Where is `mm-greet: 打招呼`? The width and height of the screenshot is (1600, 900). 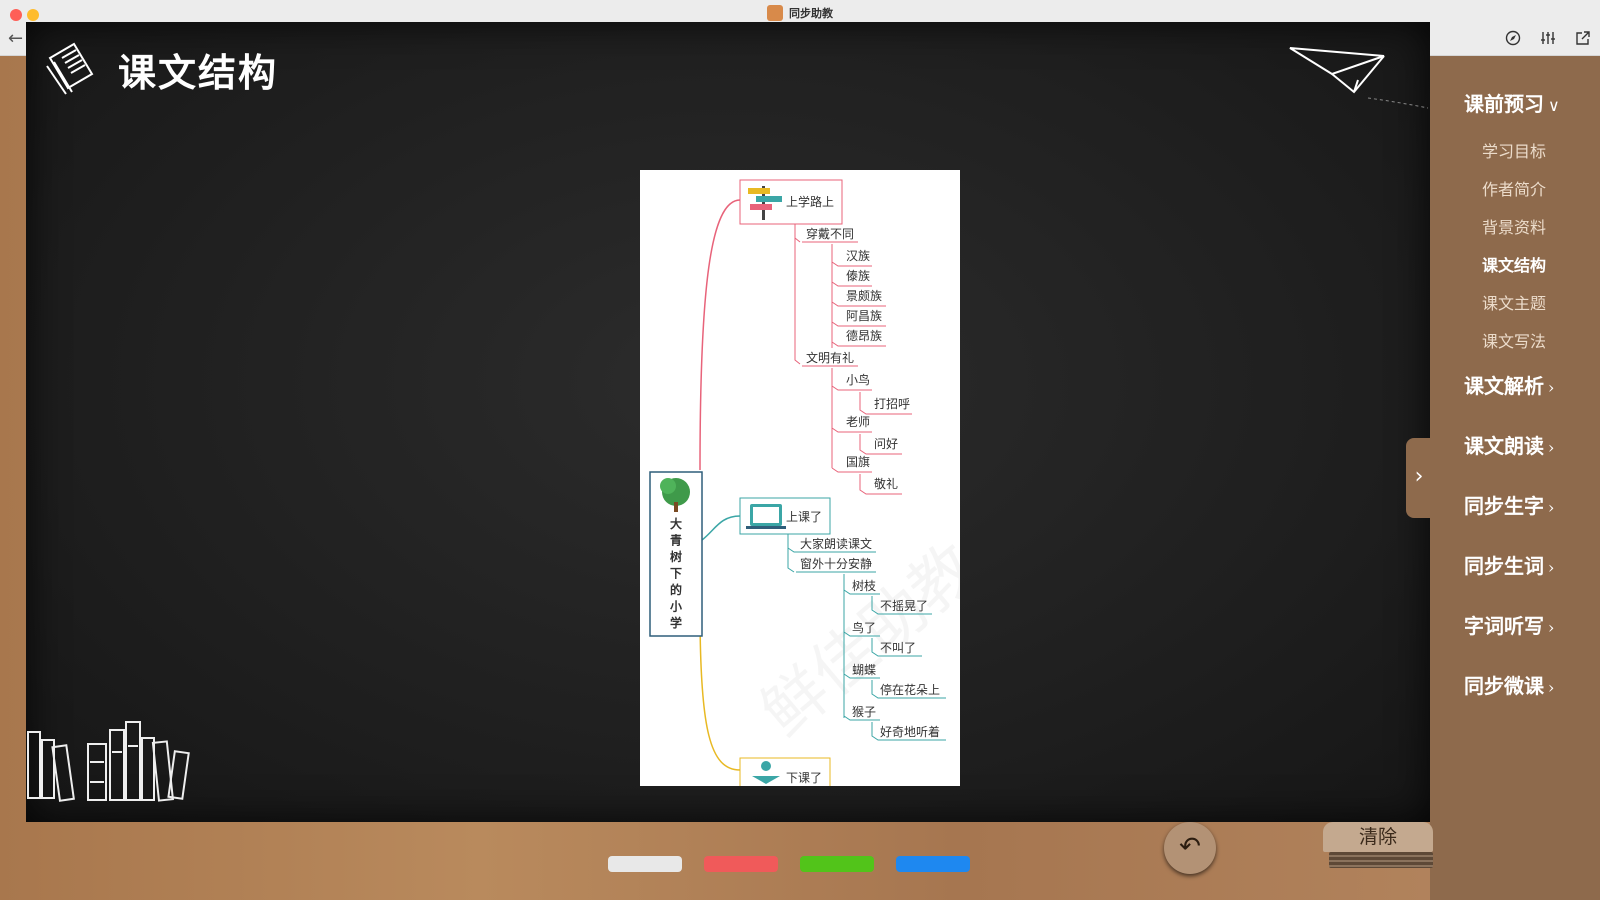
mm-greet: 打招呼 is located at coordinates (892, 404).